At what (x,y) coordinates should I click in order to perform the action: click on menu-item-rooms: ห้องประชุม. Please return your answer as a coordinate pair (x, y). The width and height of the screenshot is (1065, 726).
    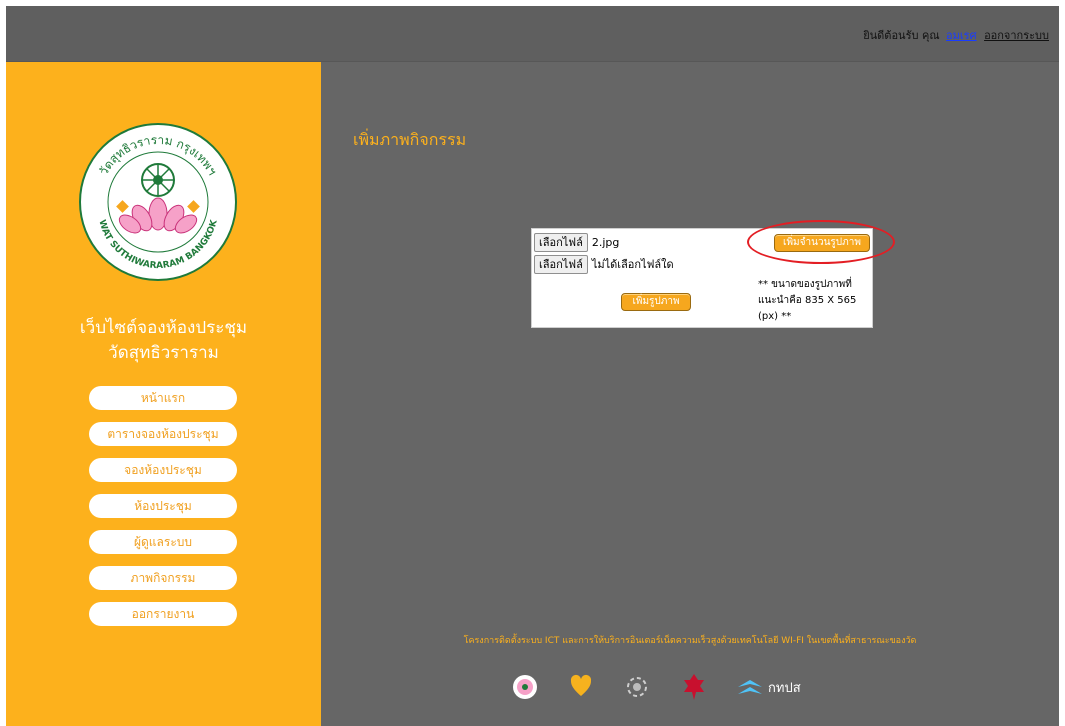
    Looking at the image, I should click on (163, 506).